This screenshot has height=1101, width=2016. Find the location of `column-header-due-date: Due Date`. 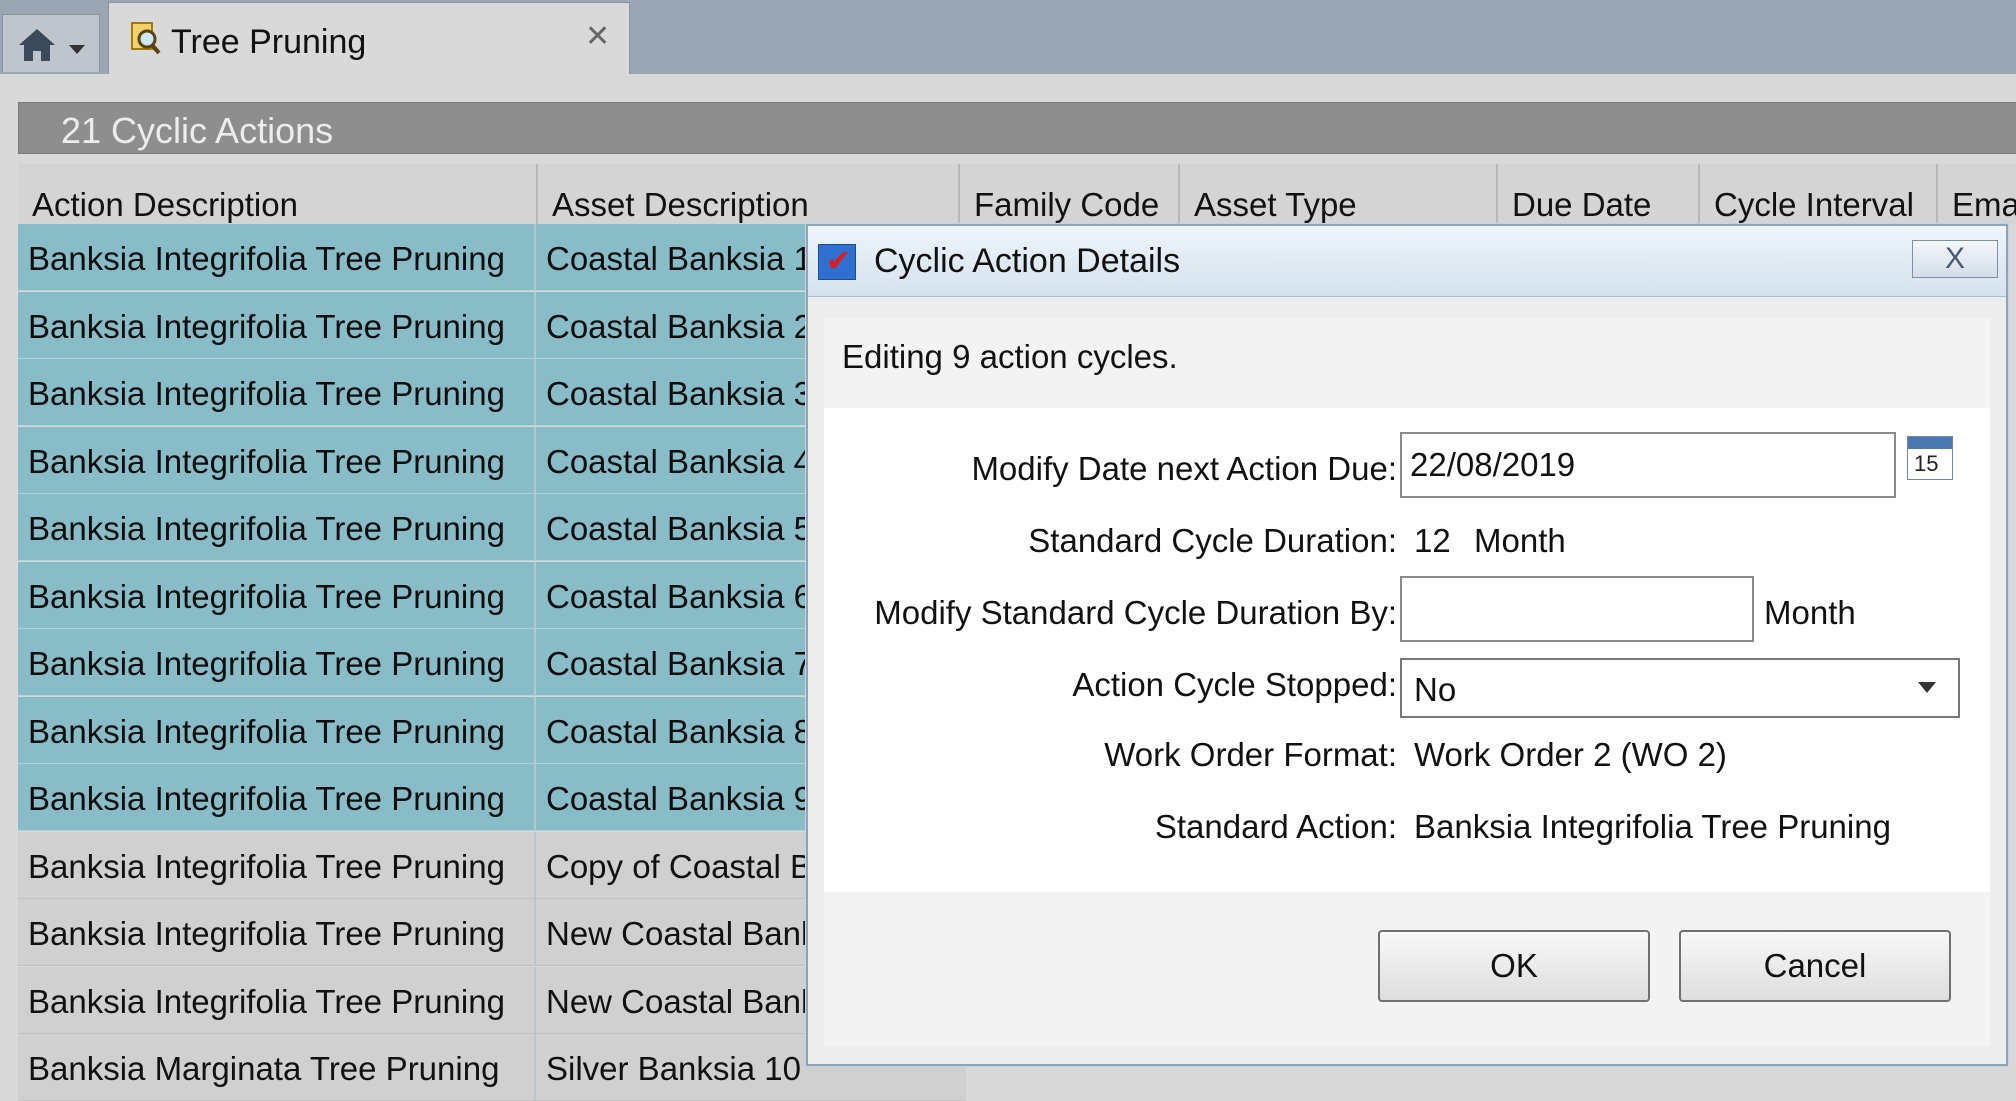

column-header-due-date: Due Date is located at coordinates (1599, 194).